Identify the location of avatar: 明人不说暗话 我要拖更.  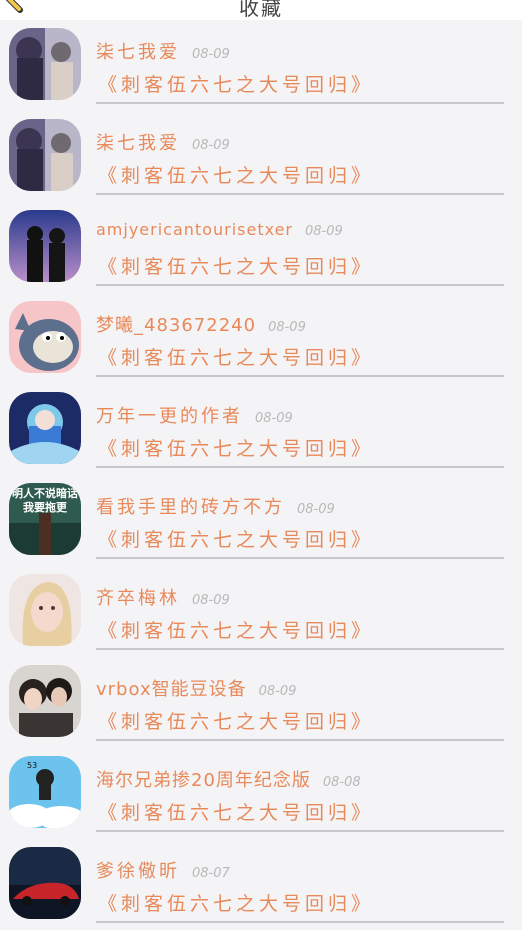
(45, 519).